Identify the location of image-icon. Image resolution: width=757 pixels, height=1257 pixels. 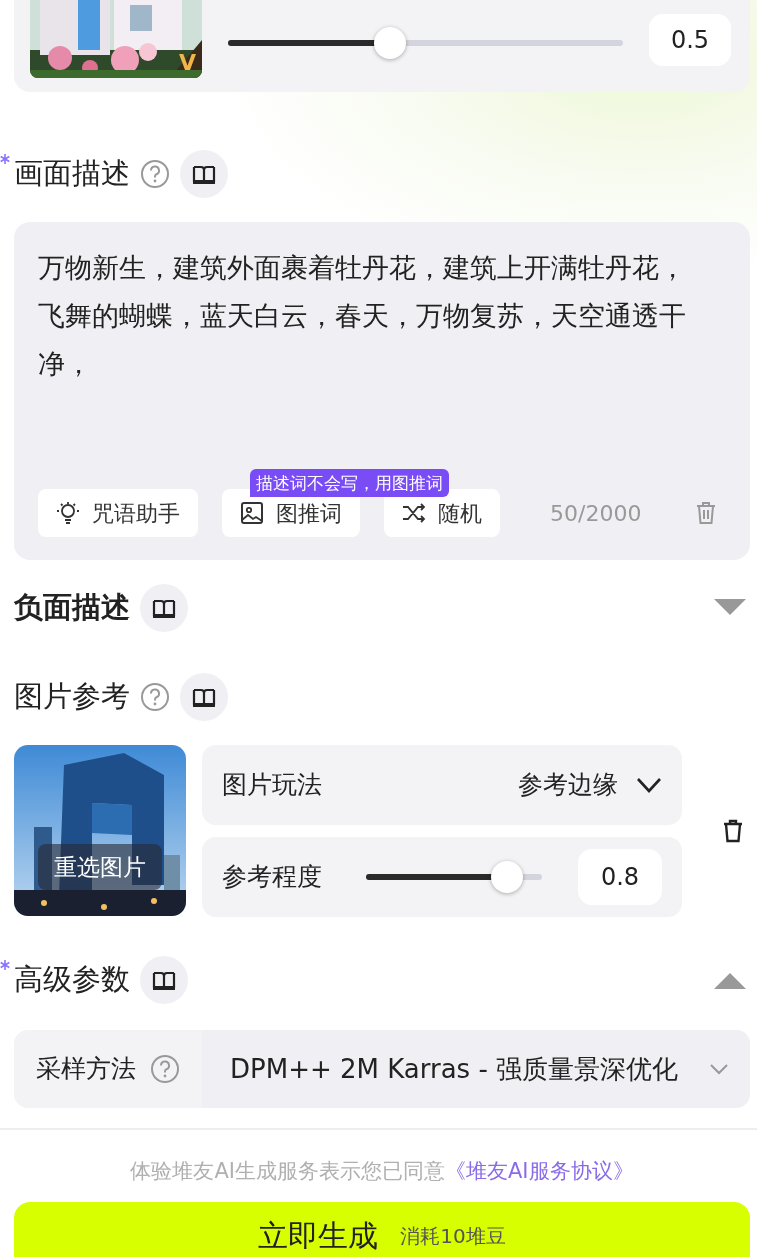
(252, 513).